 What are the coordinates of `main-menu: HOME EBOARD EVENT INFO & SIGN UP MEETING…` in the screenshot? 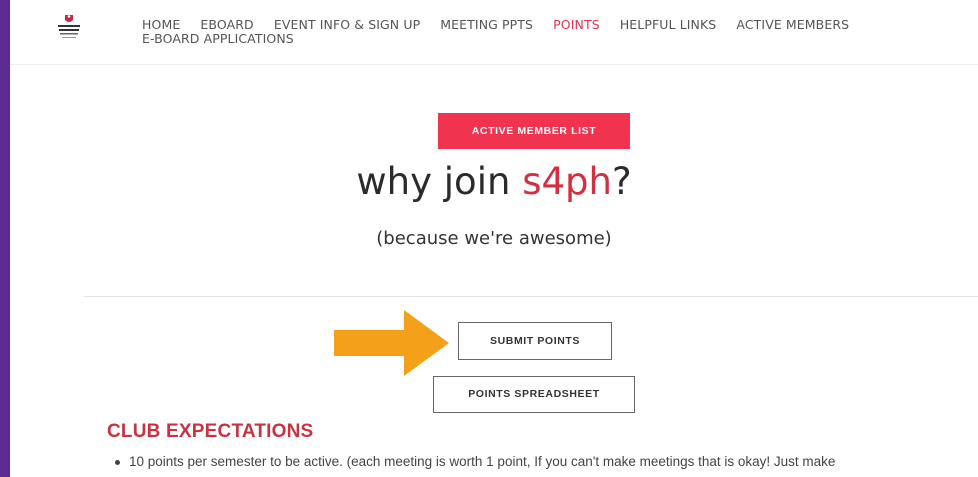 It's located at (503, 32).